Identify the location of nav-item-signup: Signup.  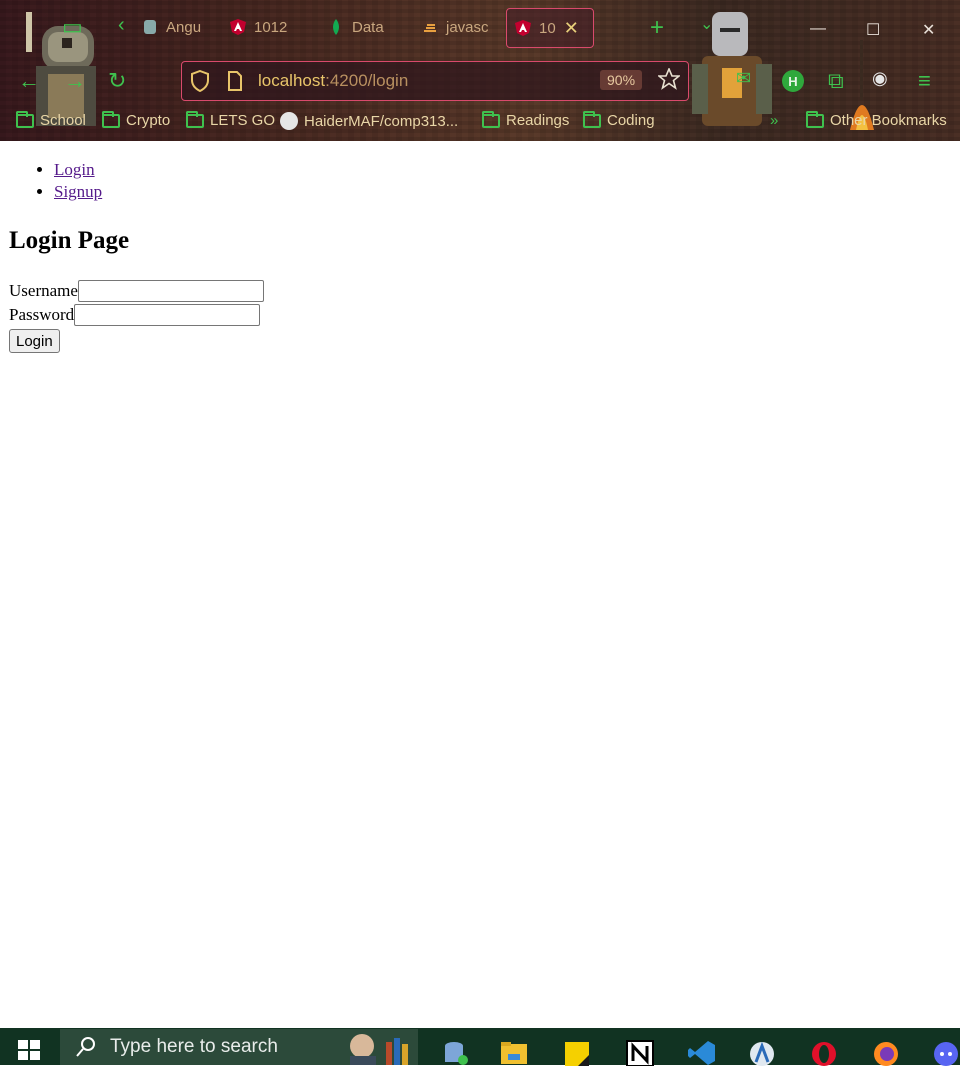
(78, 192).